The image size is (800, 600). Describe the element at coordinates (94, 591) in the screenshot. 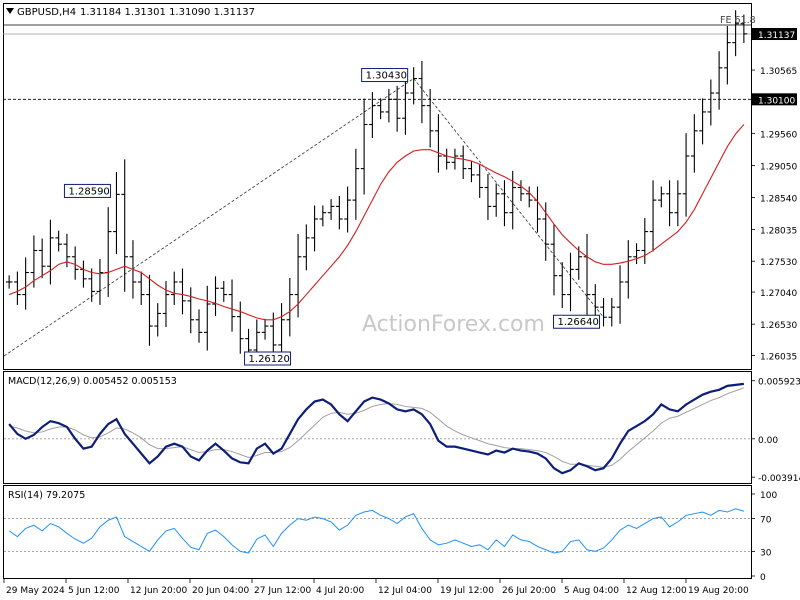

I see `time-tick-label: 5 Jun 12:00` at that location.